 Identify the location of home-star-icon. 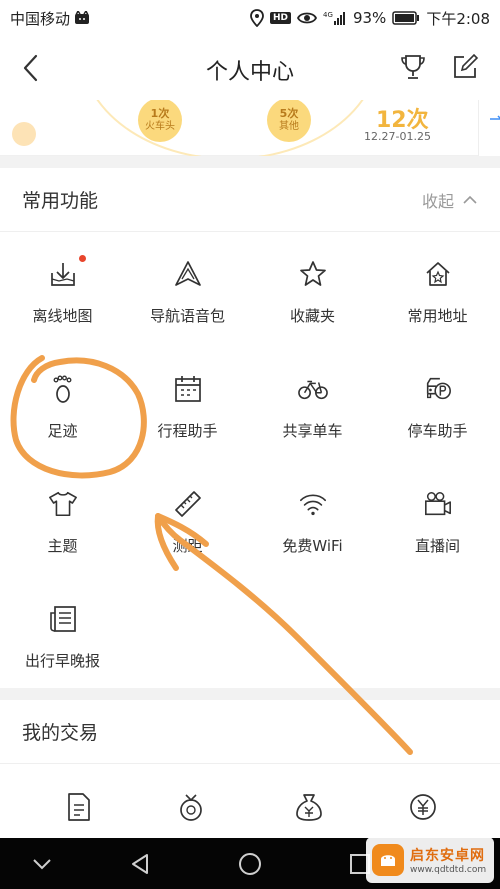
(438, 274).